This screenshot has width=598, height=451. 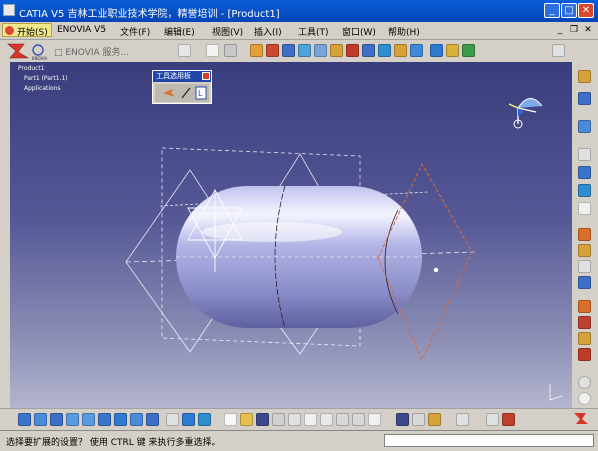 I want to click on magnifier-icon, so click(x=462, y=419).